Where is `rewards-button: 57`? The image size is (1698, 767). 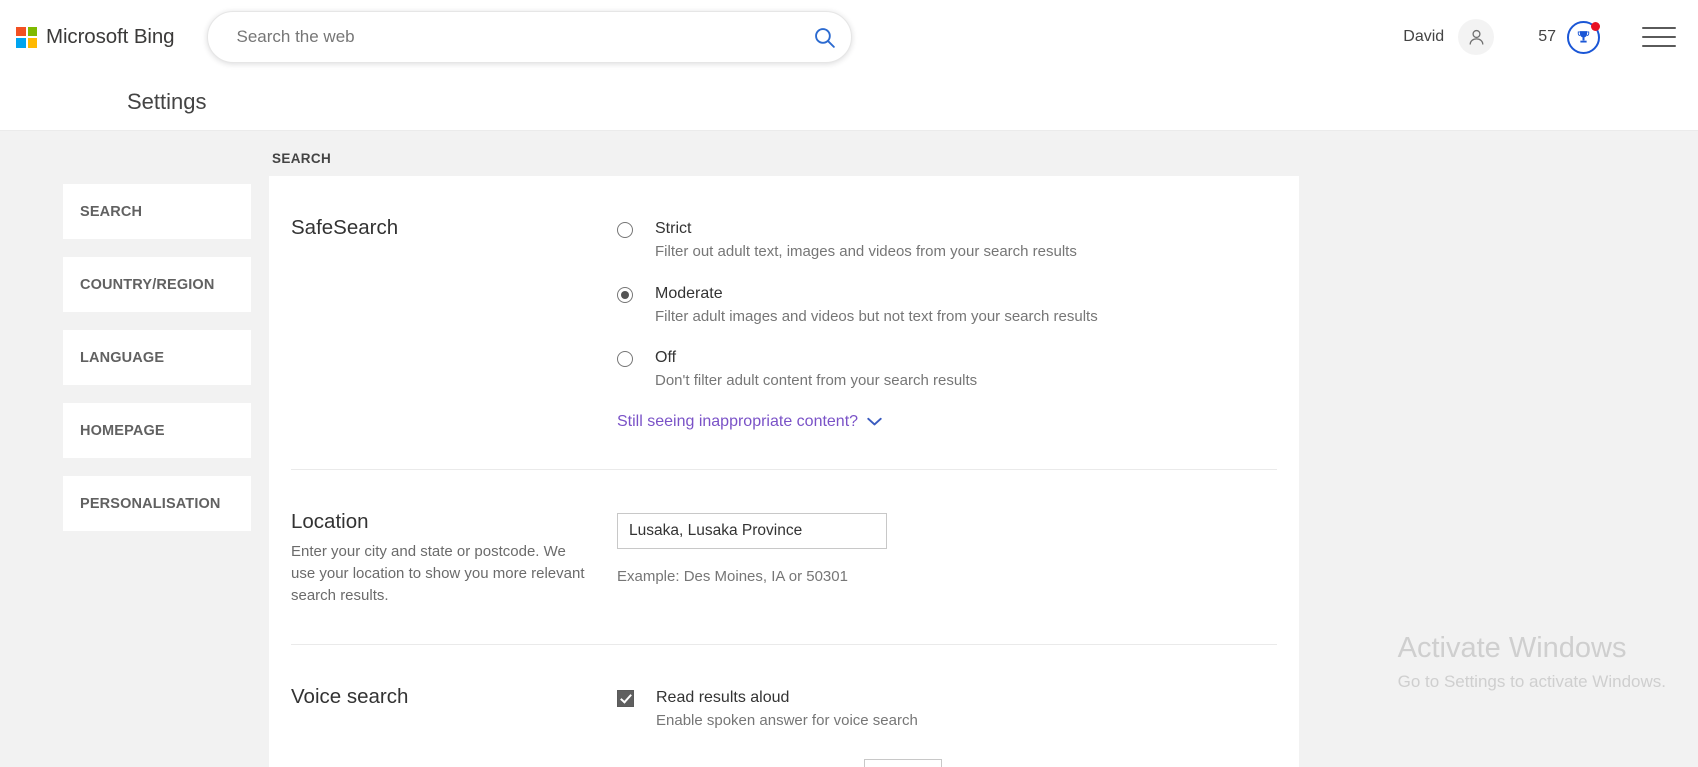
rewards-button: 57 is located at coordinates (1569, 37).